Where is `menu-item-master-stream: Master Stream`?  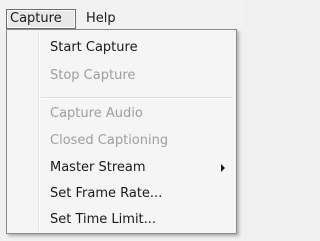 menu-item-master-stream: Master Stream is located at coordinates (121, 168).